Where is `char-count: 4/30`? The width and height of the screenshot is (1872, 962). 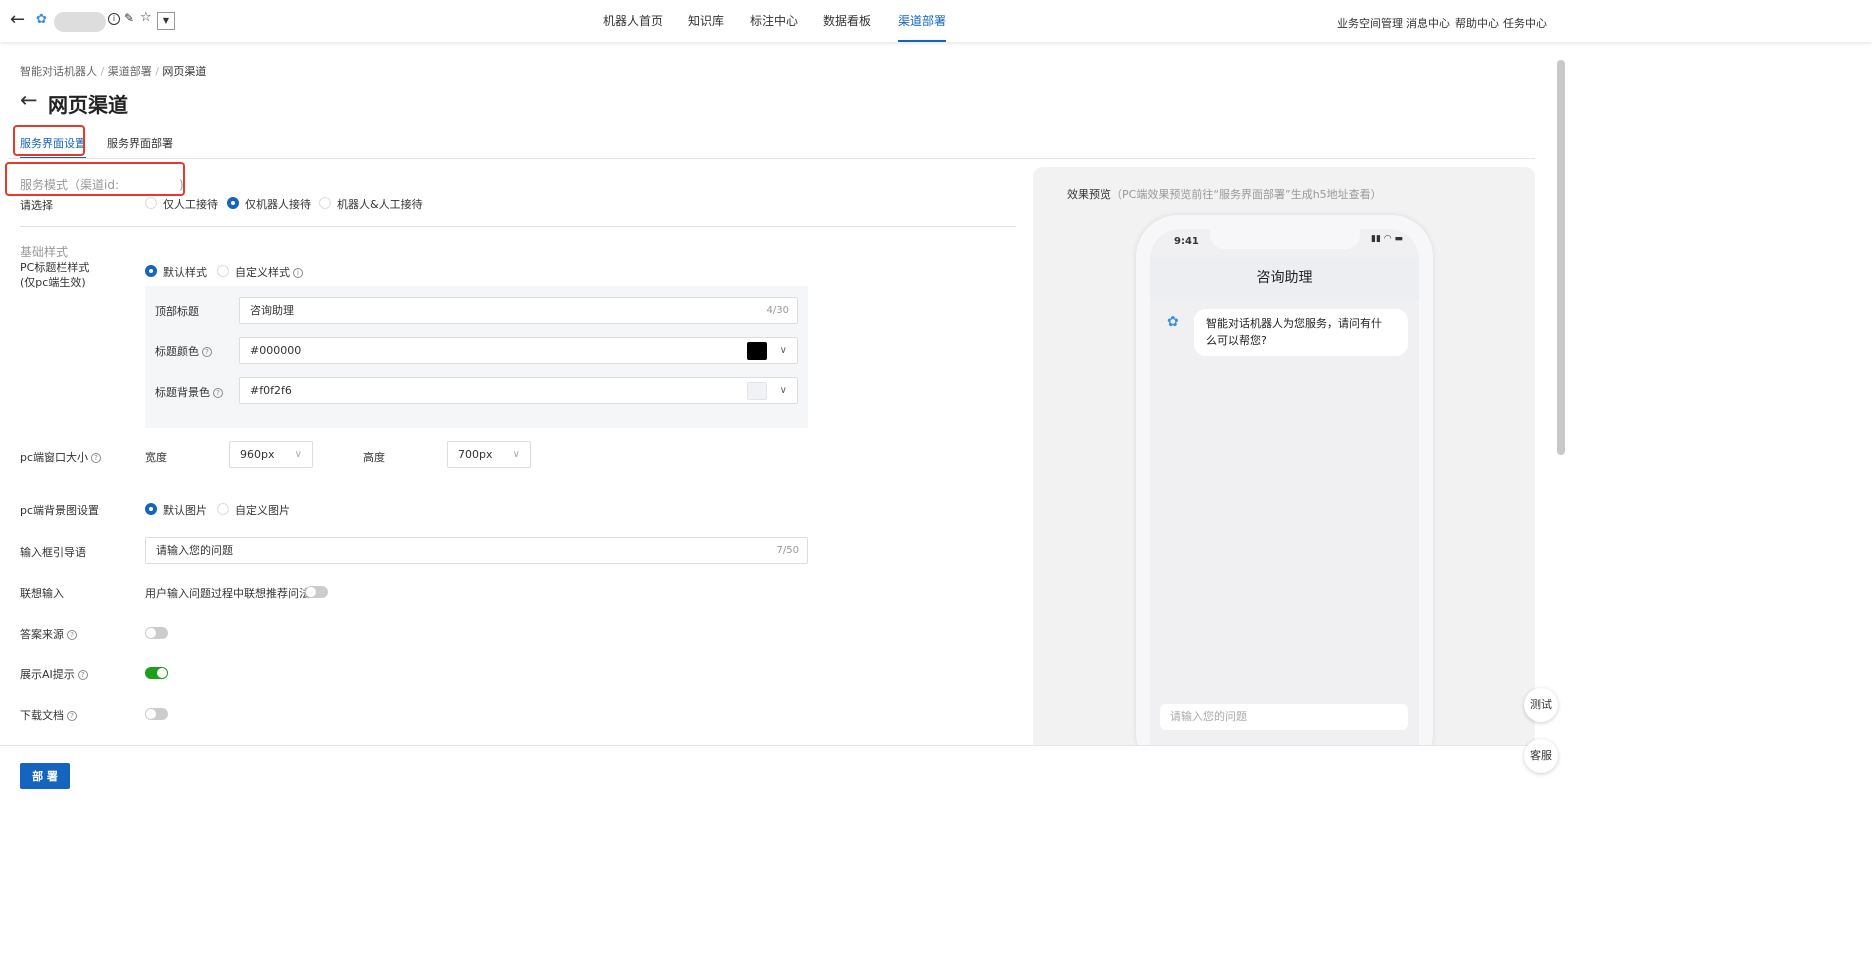
char-count: 4/30 is located at coordinates (777, 310).